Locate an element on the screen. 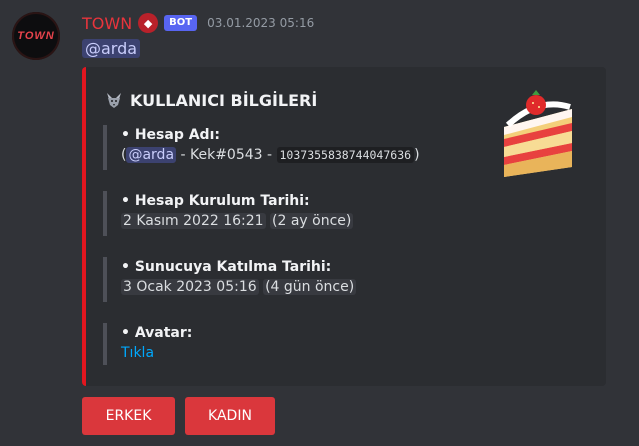 This screenshot has height=446, width=639. user-mention: @arda is located at coordinates (111, 48).